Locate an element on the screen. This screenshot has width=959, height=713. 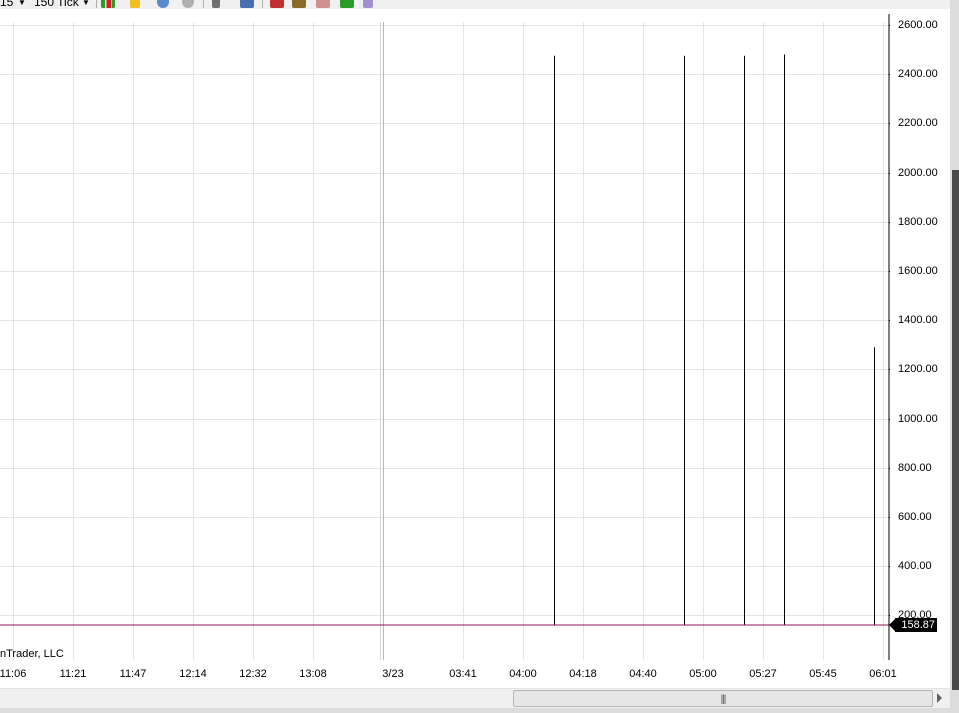
y-axis-label: 1800.00 is located at coordinates (918, 221).